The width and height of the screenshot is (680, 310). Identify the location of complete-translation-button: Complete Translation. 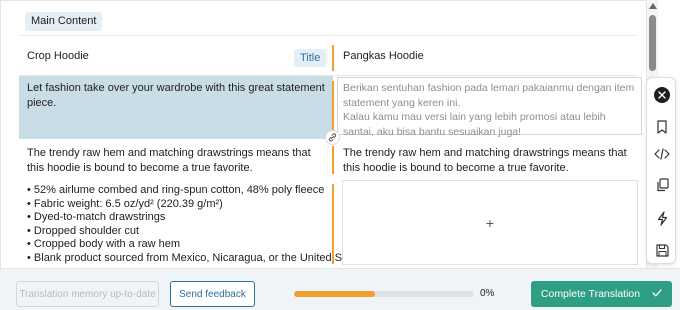
(601, 294).